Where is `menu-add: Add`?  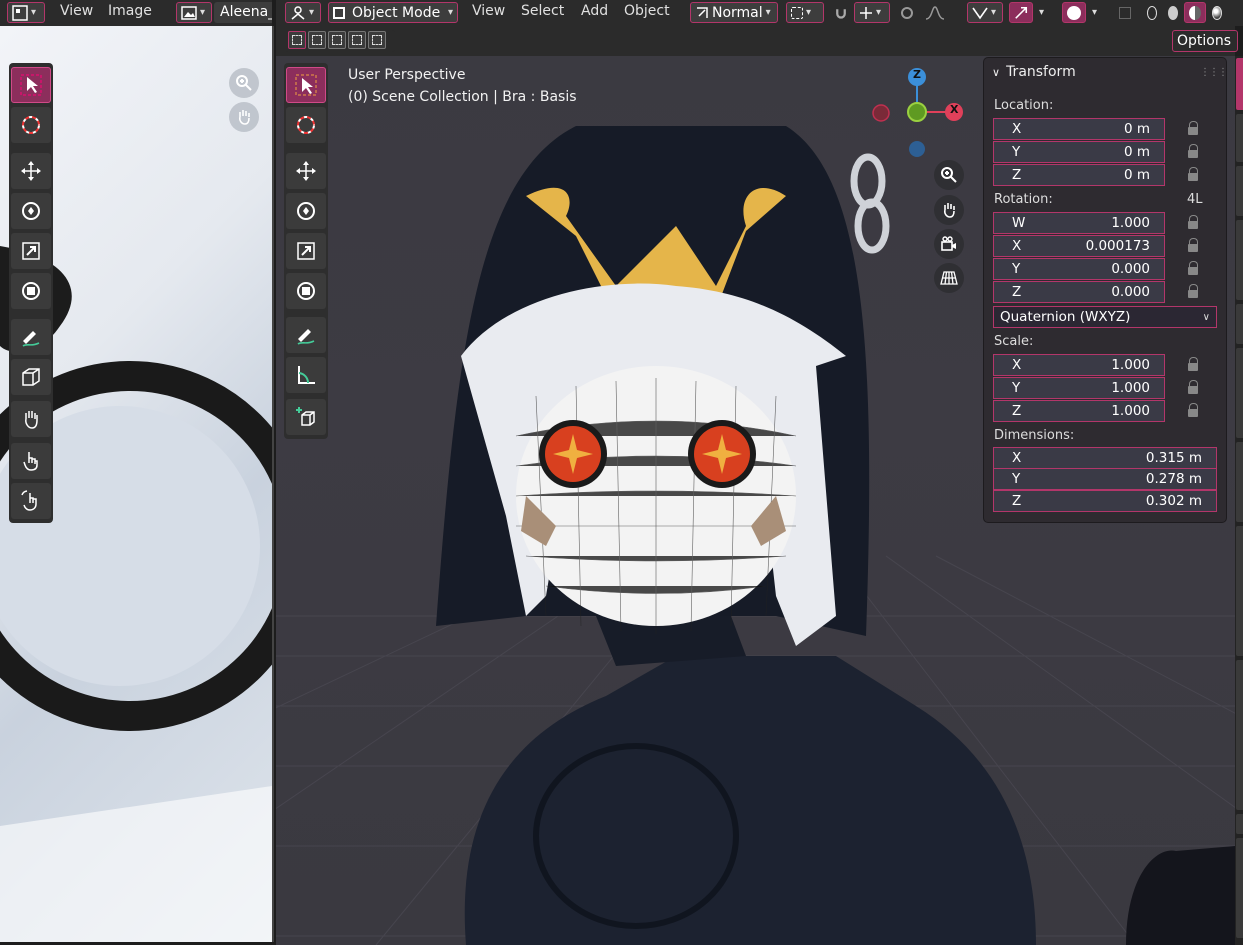 menu-add: Add is located at coordinates (594, 11).